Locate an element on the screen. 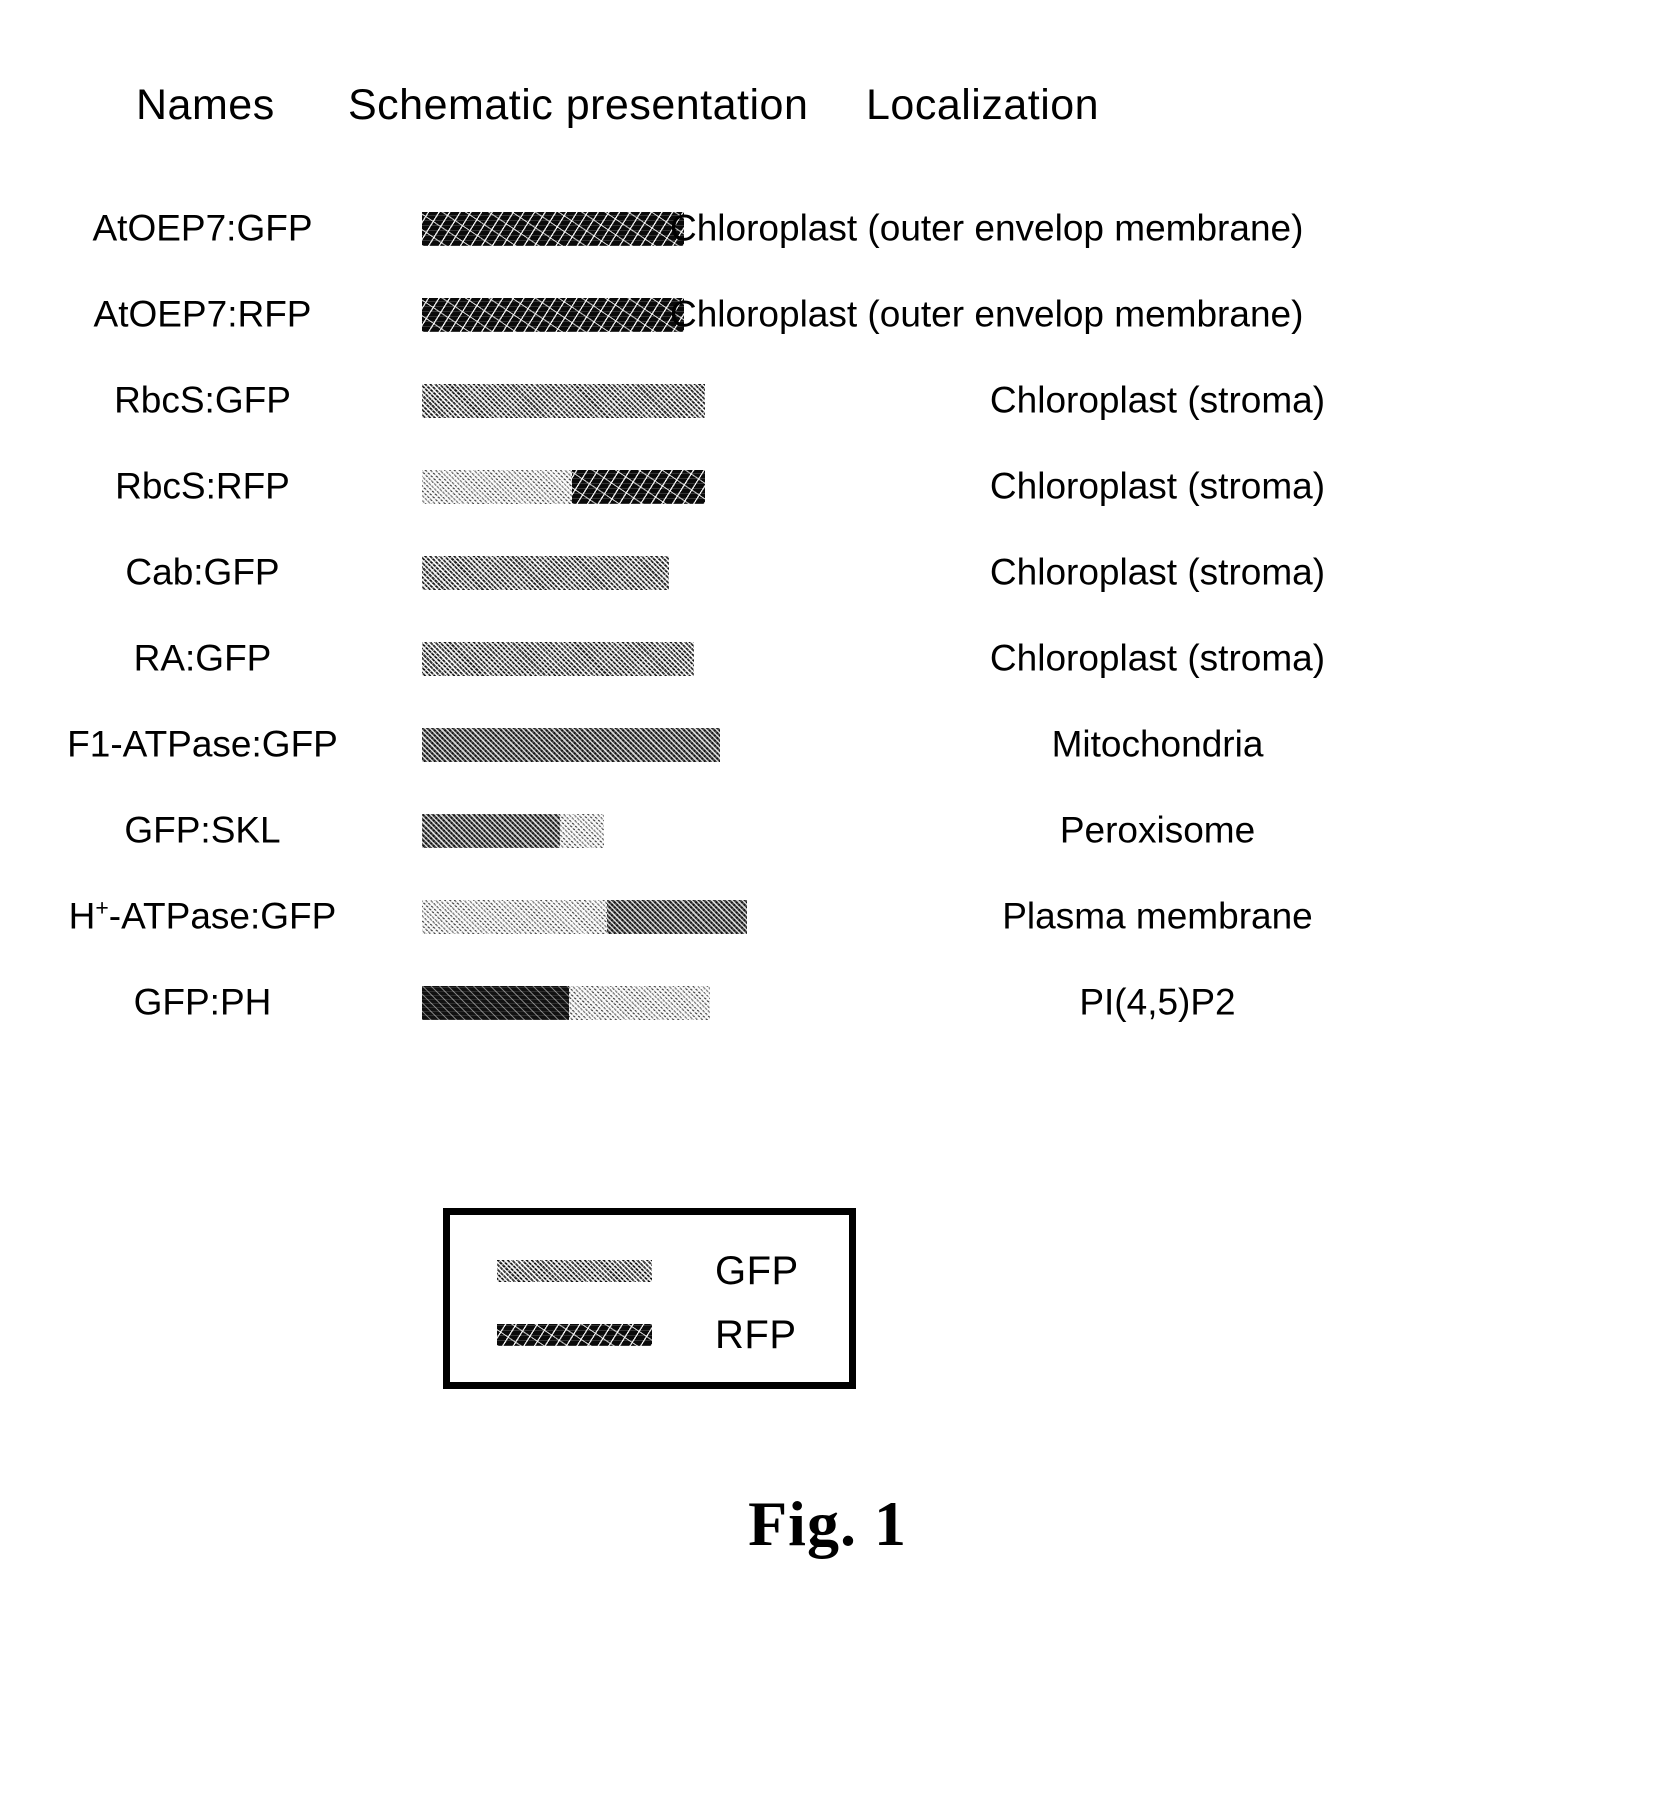 The width and height of the screenshot is (1655, 1811). table-row: RA:GFP Chloroplast (stroma) is located at coordinates (827, 659).